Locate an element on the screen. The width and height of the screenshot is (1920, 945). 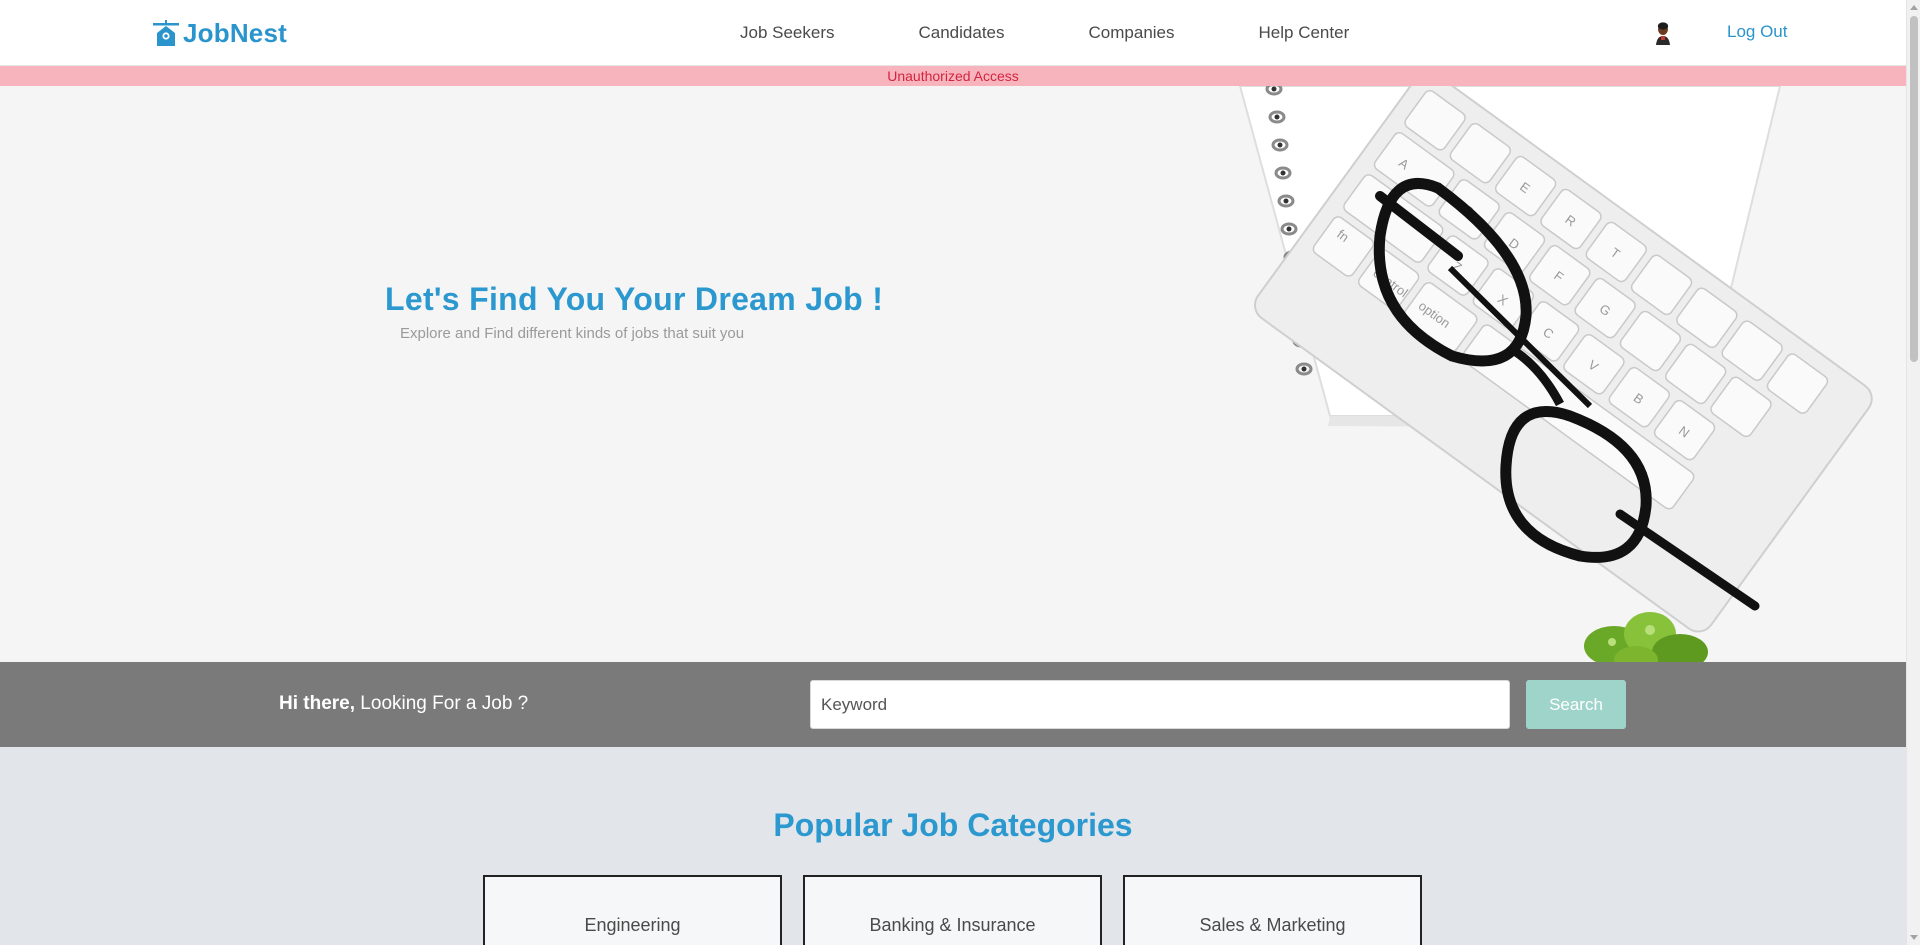
nav-job-seekers: Job Seekers is located at coordinates (787, 33).